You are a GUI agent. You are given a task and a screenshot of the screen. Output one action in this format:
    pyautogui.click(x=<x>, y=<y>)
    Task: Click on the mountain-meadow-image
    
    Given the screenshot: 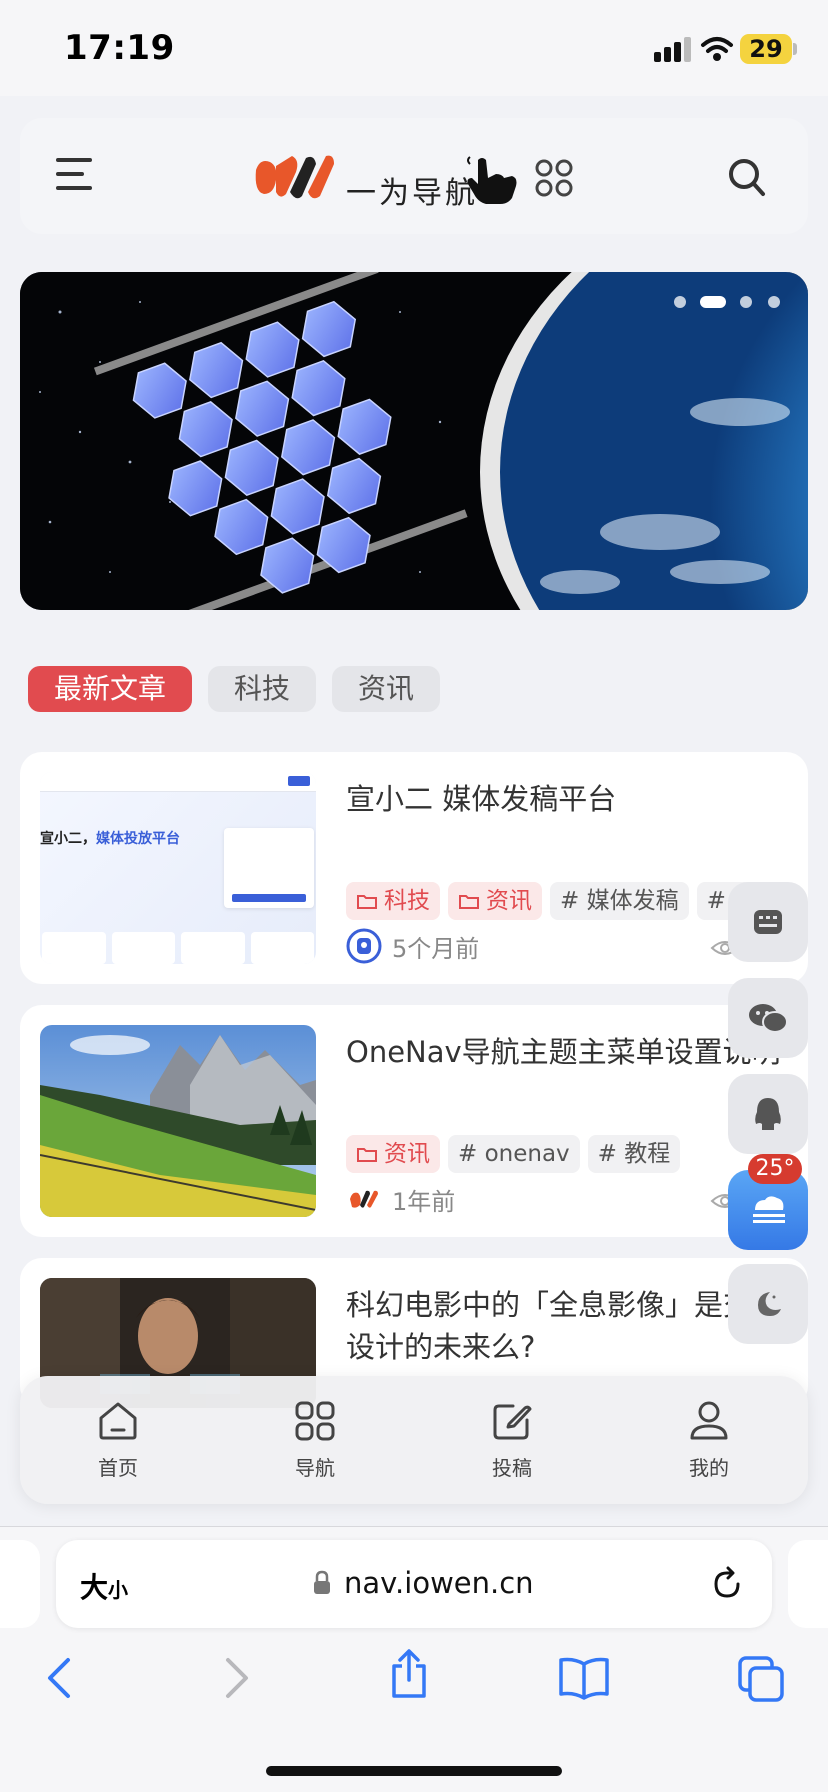 What is the action you would take?
    pyautogui.click(x=178, y=1121)
    